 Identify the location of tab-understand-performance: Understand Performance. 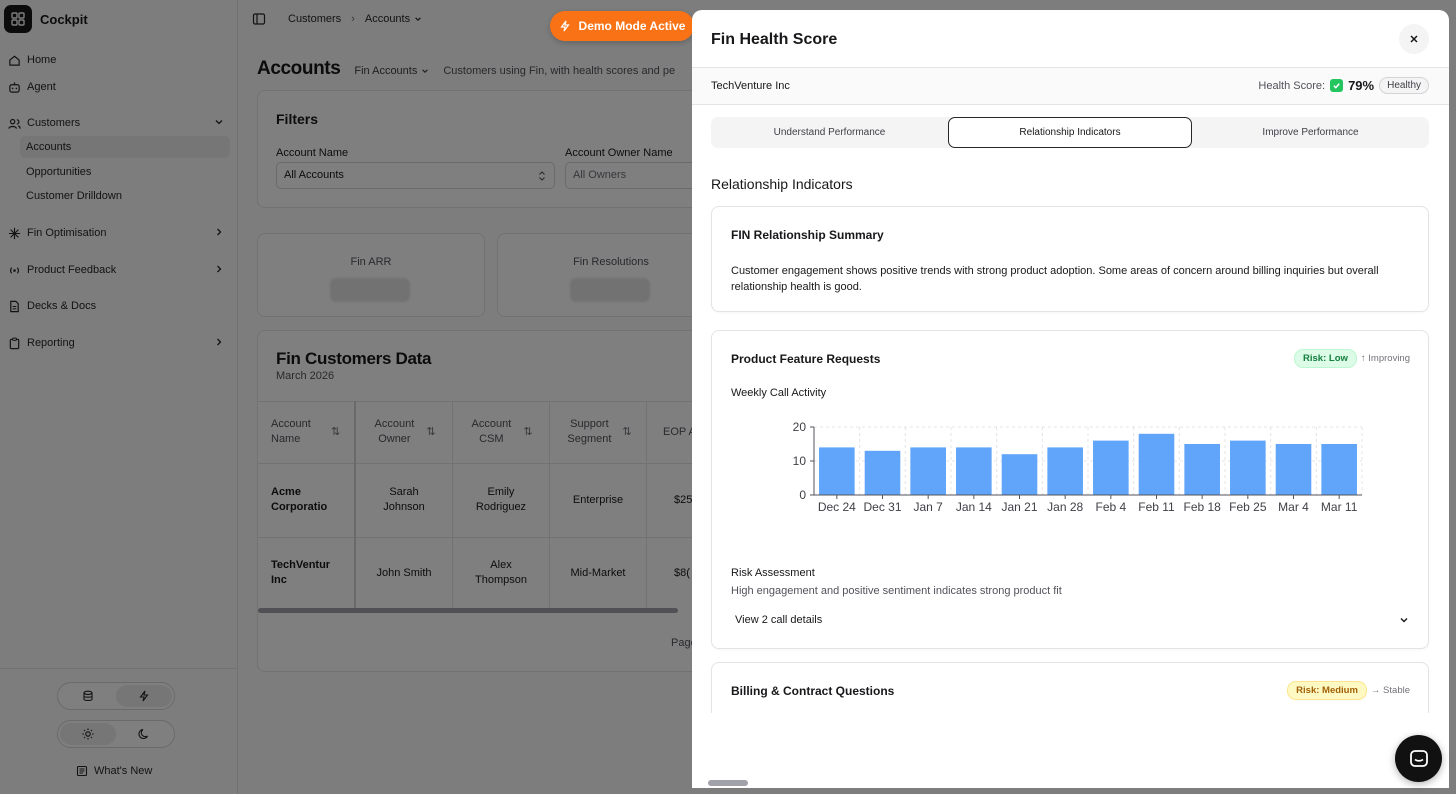
(829, 132).